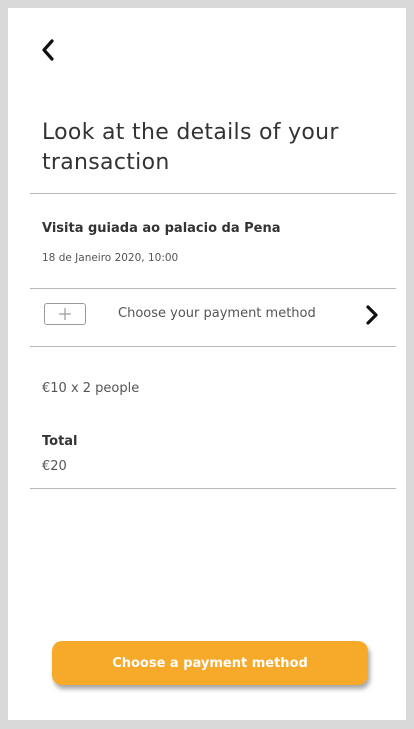  Describe the element at coordinates (190, 147) in the screenshot. I see `page-title: Look at the details of your transaction` at that location.